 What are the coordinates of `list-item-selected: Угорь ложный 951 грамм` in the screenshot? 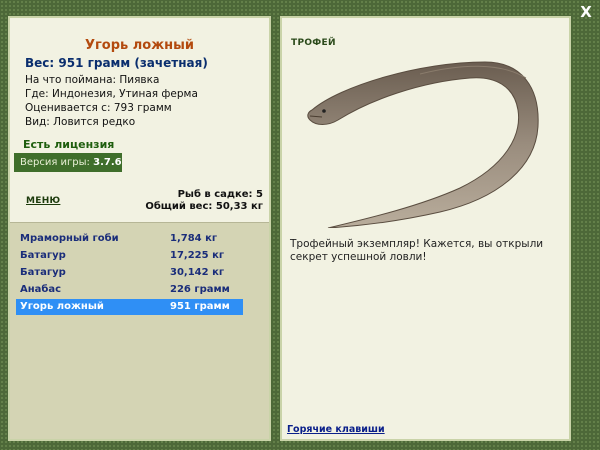 It's located at (129, 307).